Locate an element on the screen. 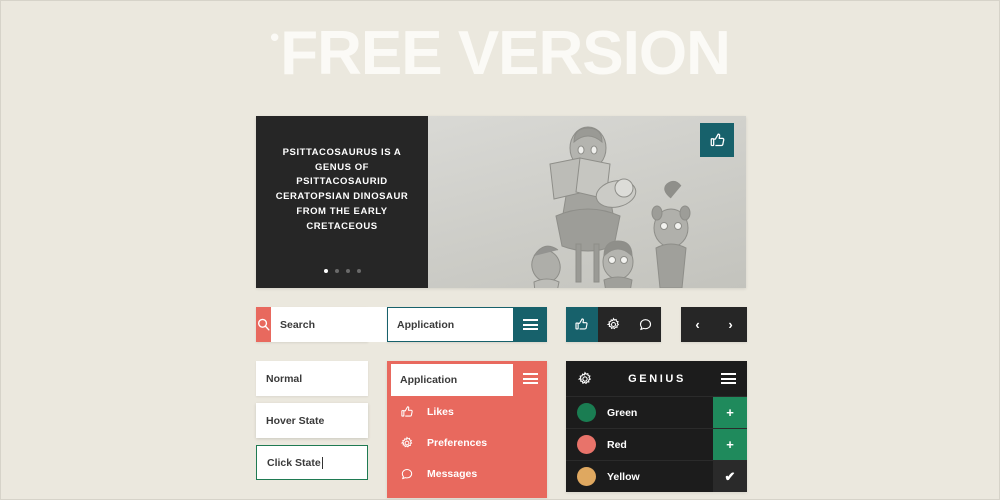 The height and width of the screenshot is (500, 1000). application-select-value: Application is located at coordinates (450, 324).